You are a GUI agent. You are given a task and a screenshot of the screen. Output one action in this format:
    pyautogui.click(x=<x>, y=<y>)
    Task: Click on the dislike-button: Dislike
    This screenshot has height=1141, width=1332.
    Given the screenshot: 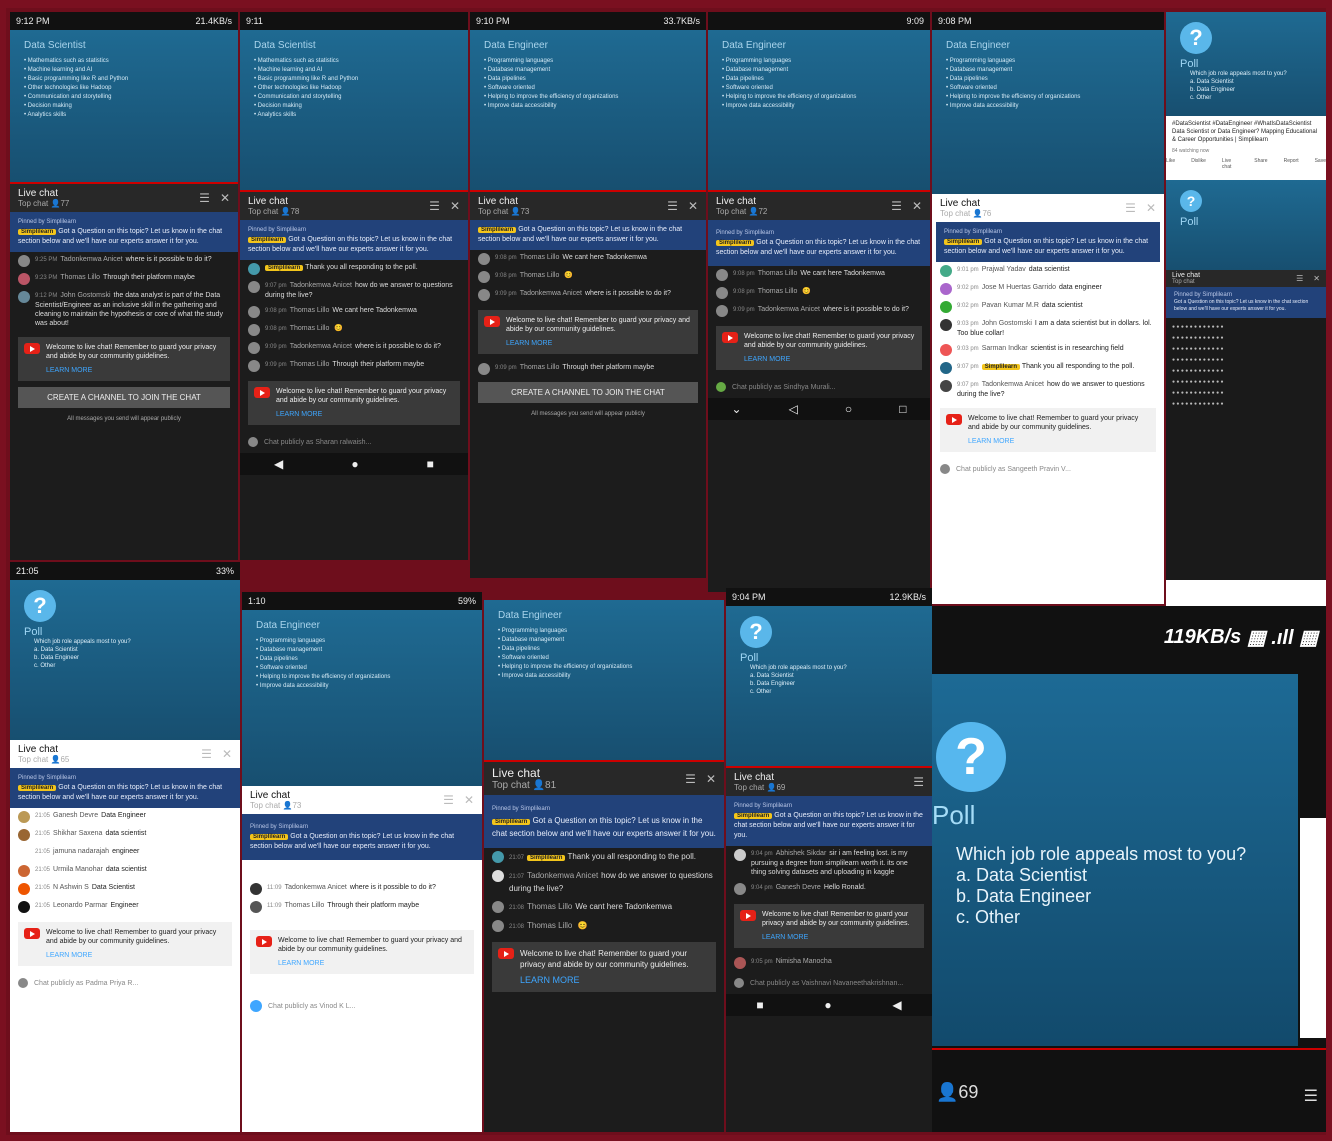 What is the action you would take?
    pyautogui.click(x=1198, y=164)
    